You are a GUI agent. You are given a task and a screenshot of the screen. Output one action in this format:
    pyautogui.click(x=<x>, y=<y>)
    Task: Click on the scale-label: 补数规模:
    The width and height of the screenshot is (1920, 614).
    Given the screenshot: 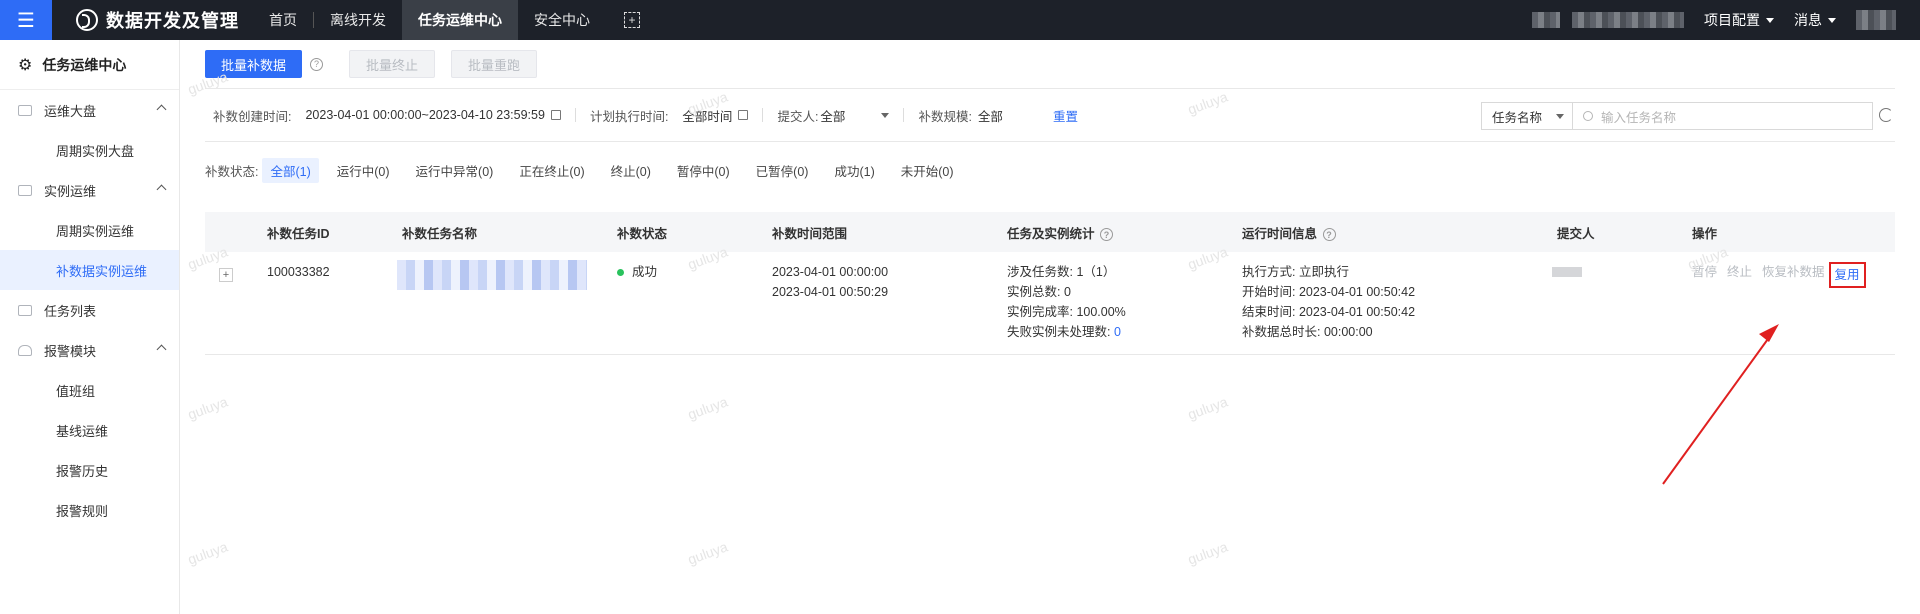 What is the action you would take?
    pyautogui.click(x=945, y=116)
    